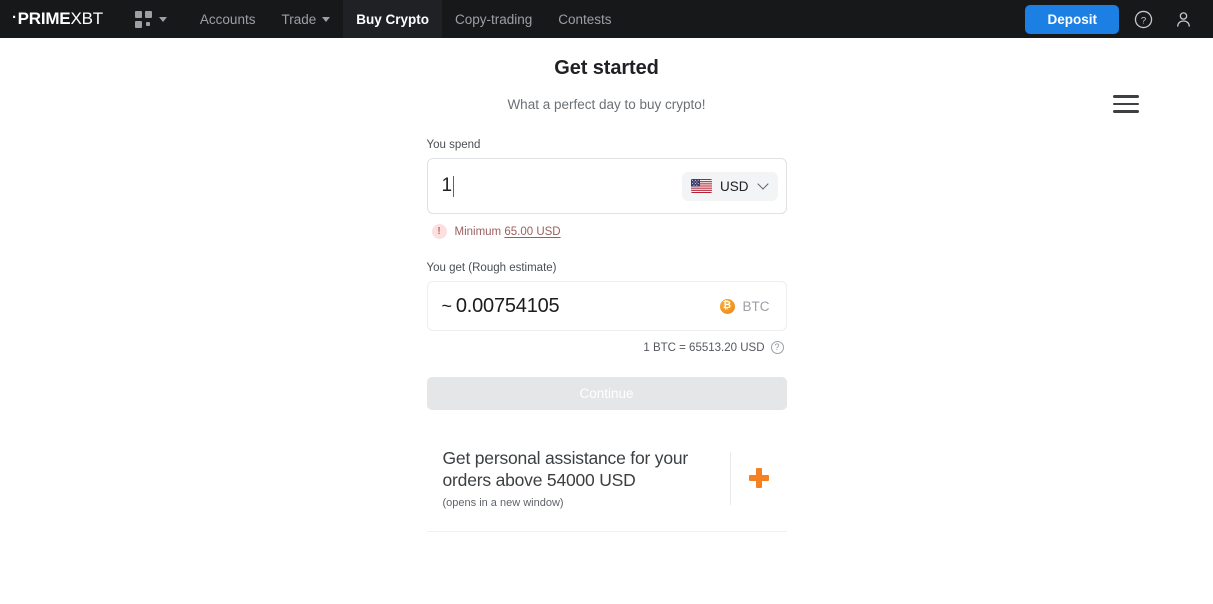 The height and width of the screenshot is (604, 1213). I want to click on apps-grid-button, so click(151, 19).